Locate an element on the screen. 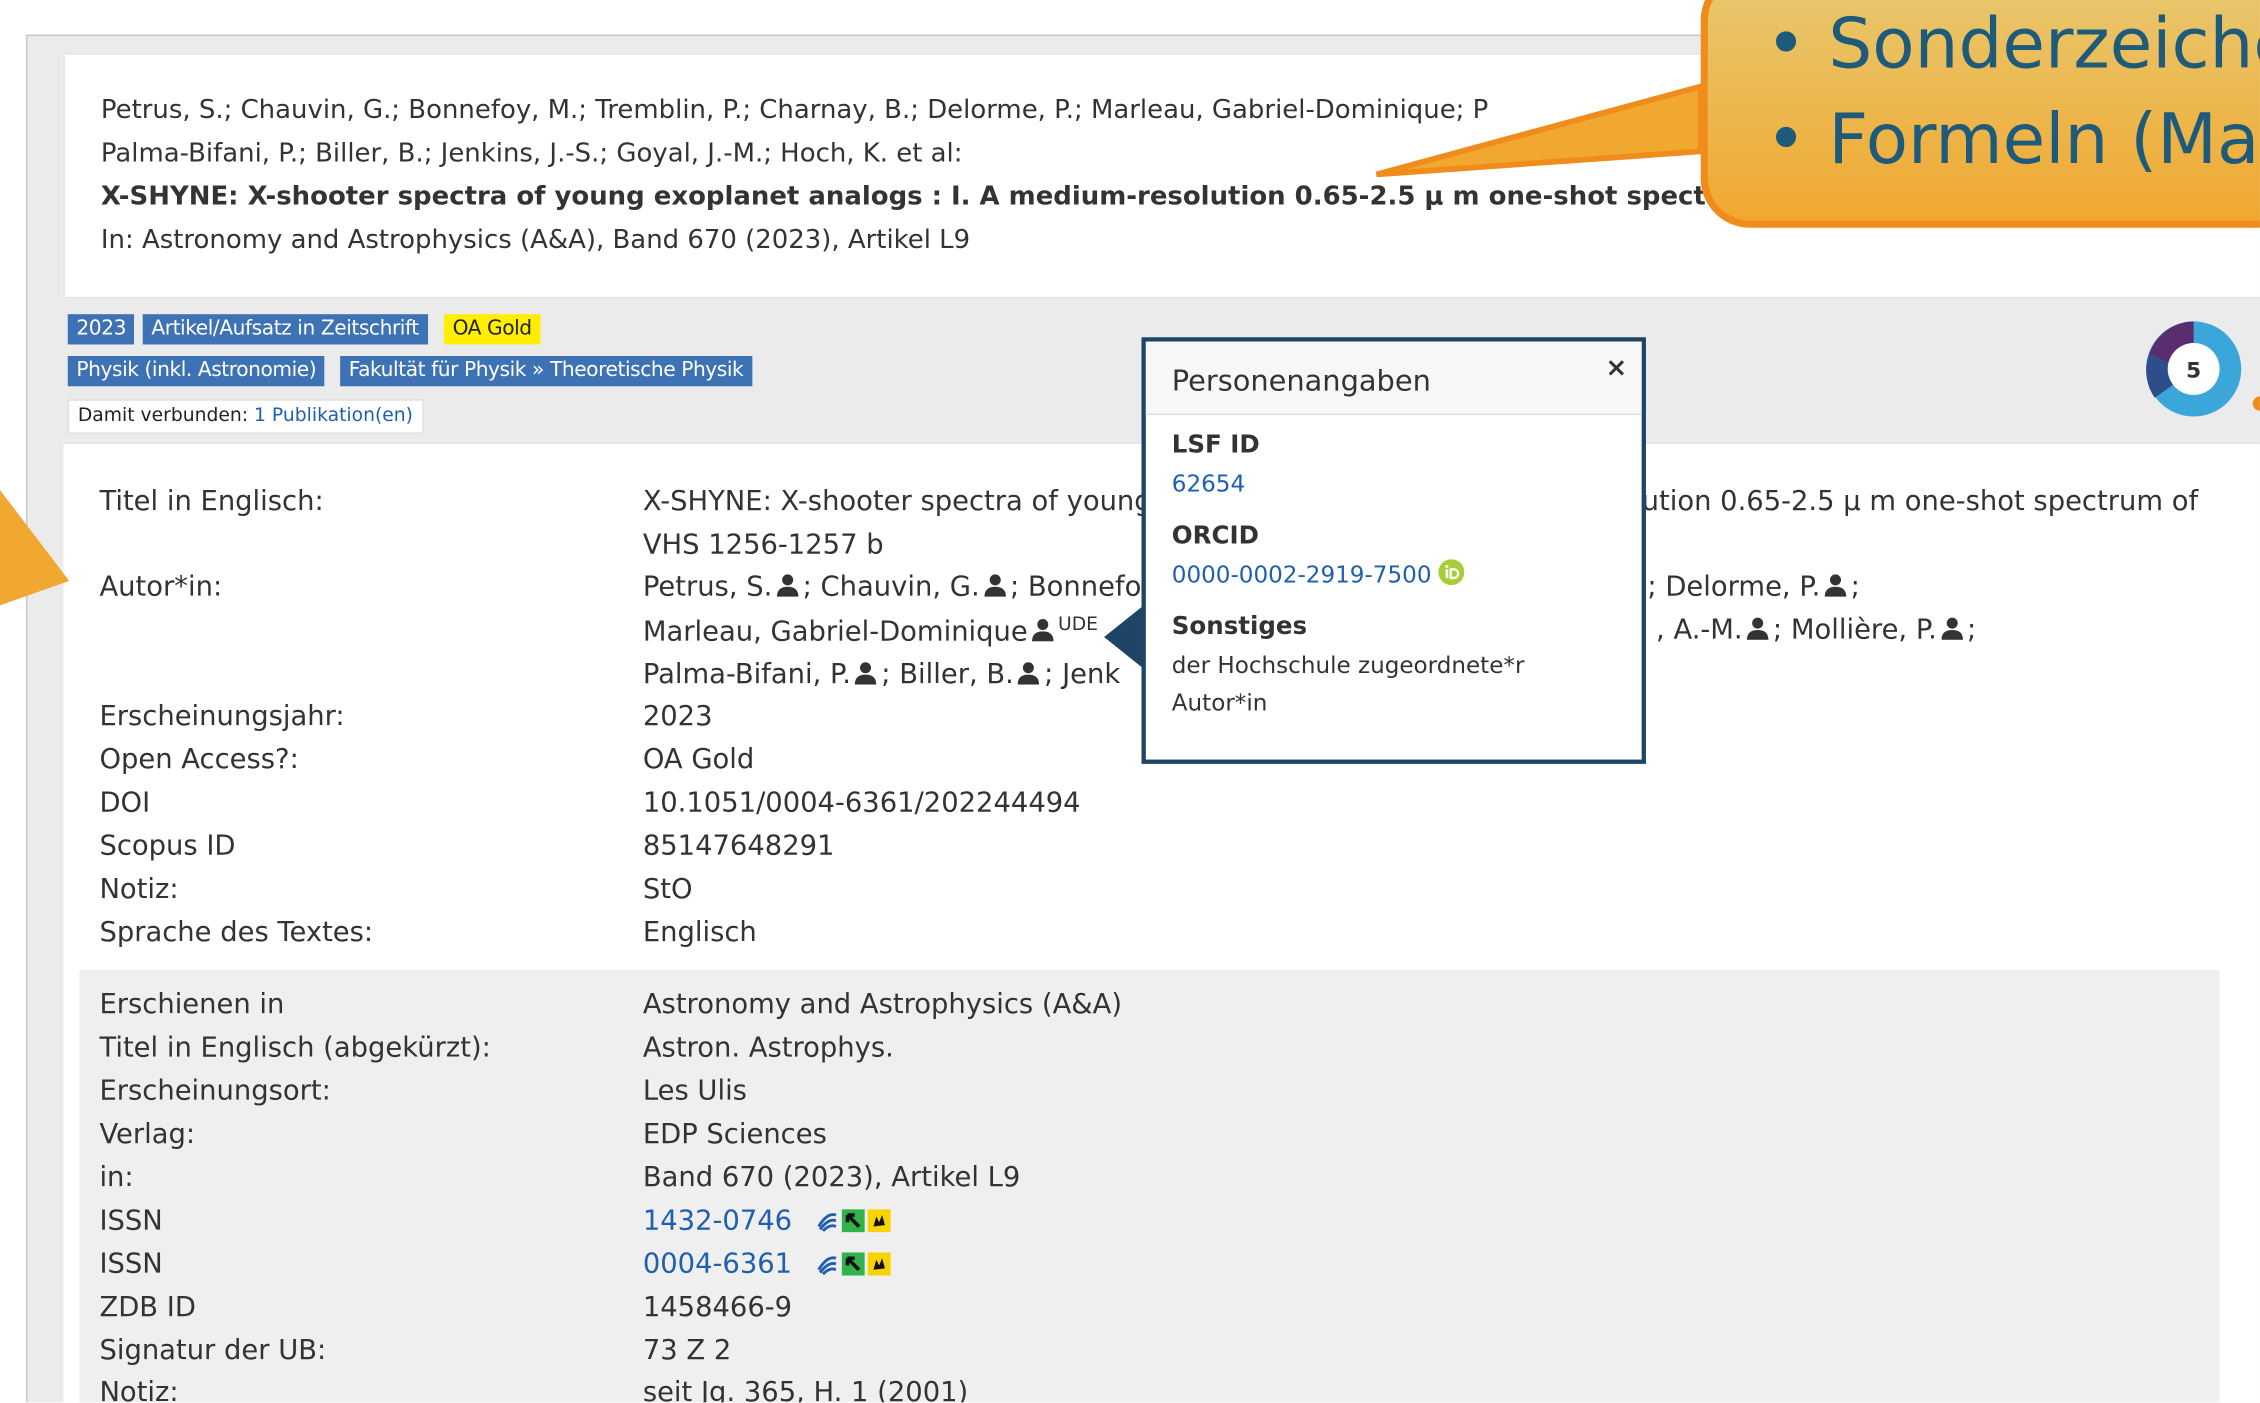 This screenshot has width=2260, height=1403. callout-line1: • Sonderzeiche is located at coordinates (2012, 45).